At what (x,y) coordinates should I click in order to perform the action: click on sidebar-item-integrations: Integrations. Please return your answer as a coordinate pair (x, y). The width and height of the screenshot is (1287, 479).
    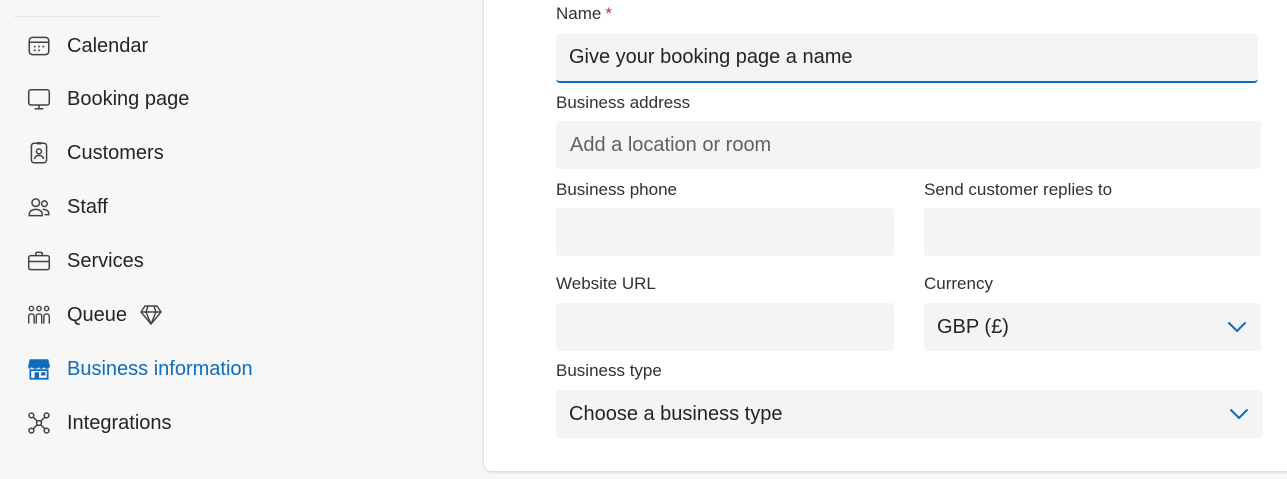
    Looking at the image, I should click on (98, 423).